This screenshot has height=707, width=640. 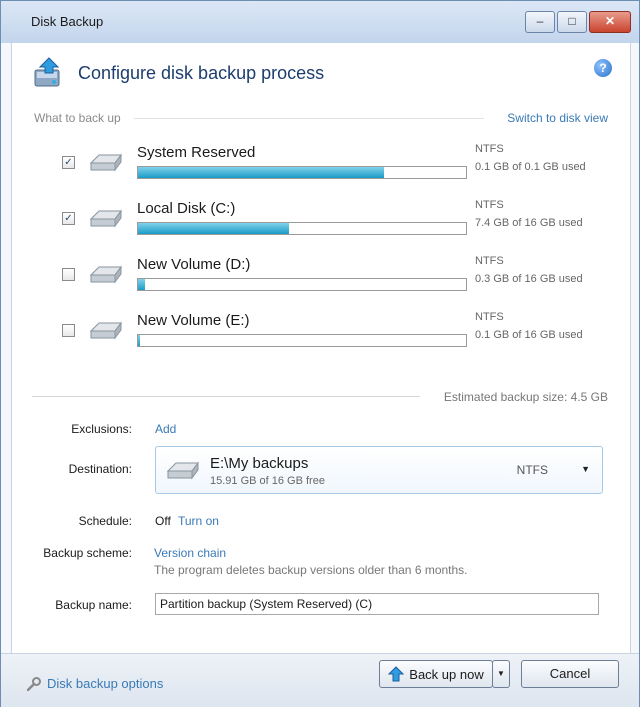 I want to click on usage-text: 0.3 GB of 16 GB used, so click(x=529, y=279).